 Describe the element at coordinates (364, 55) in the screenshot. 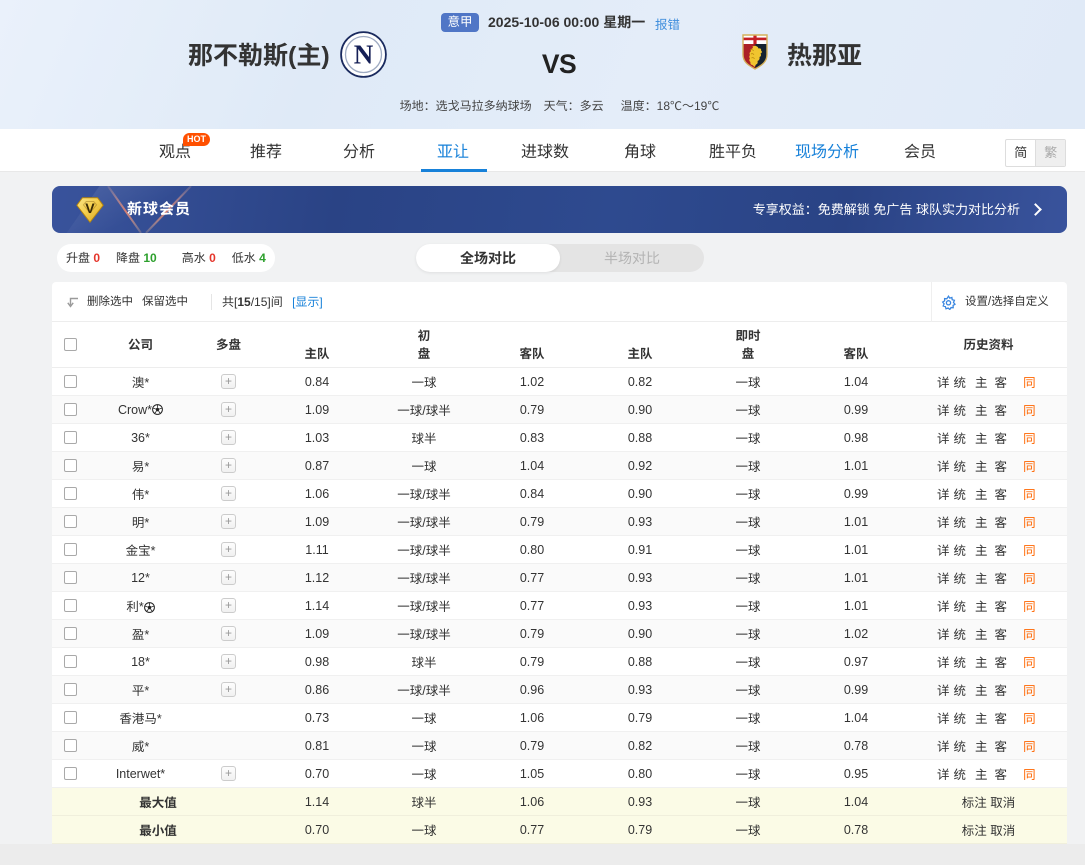

I see `svg-text: N` at that location.